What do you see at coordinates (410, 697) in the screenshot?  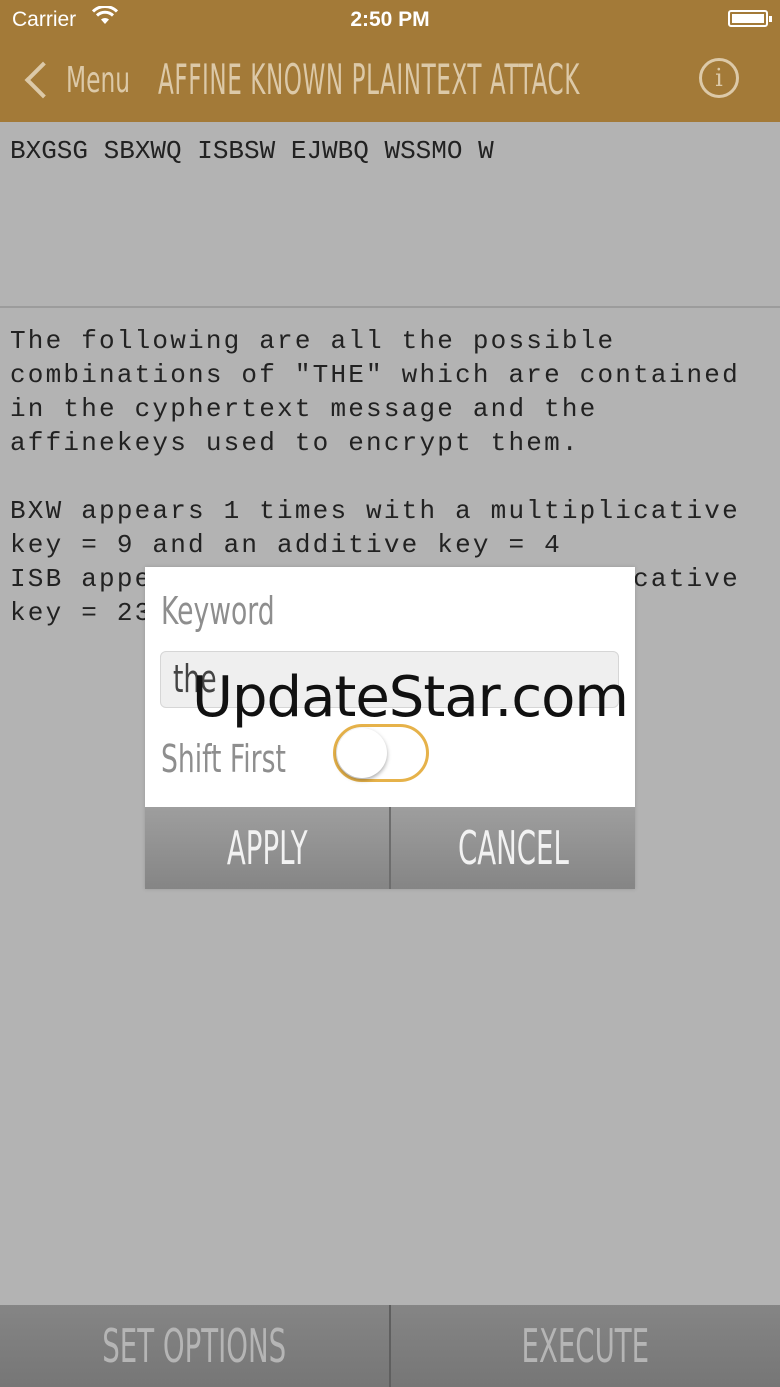 I see `watermark-text: UpdateStar.com` at bounding box center [410, 697].